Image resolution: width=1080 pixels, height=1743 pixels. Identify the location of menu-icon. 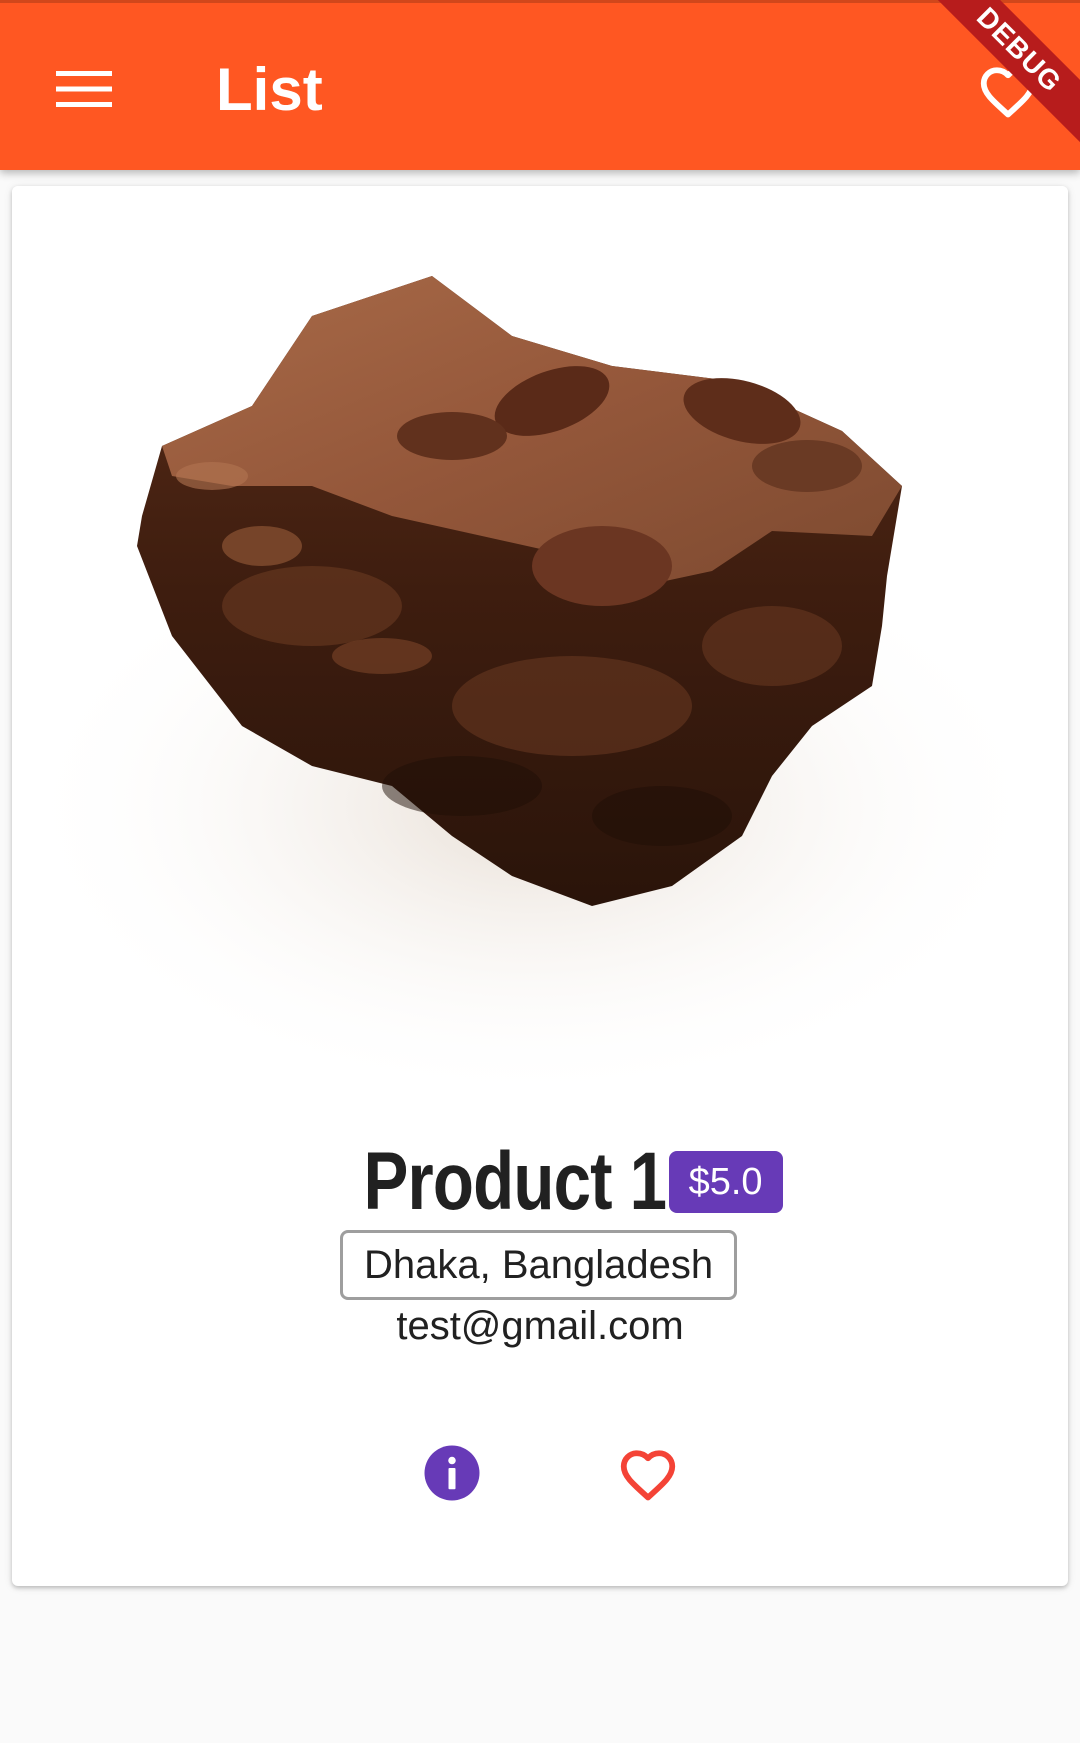
(84, 89).